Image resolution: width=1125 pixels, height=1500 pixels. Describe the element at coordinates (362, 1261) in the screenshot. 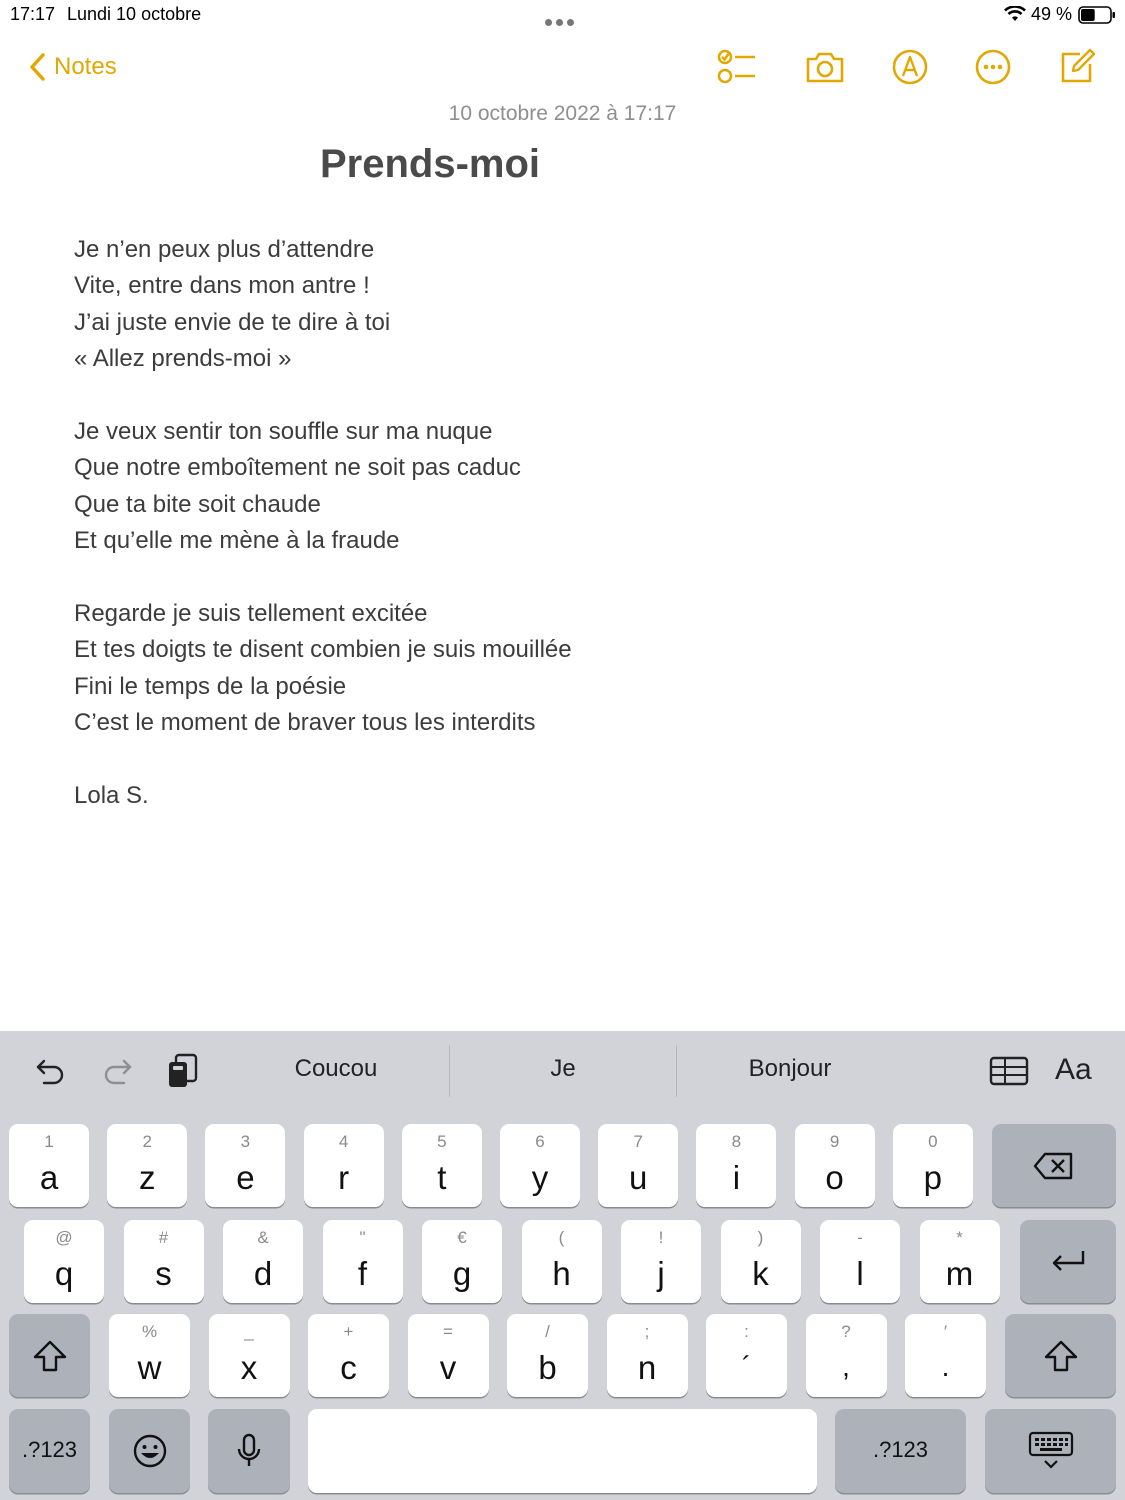

I see `key-f: " f` at that location.